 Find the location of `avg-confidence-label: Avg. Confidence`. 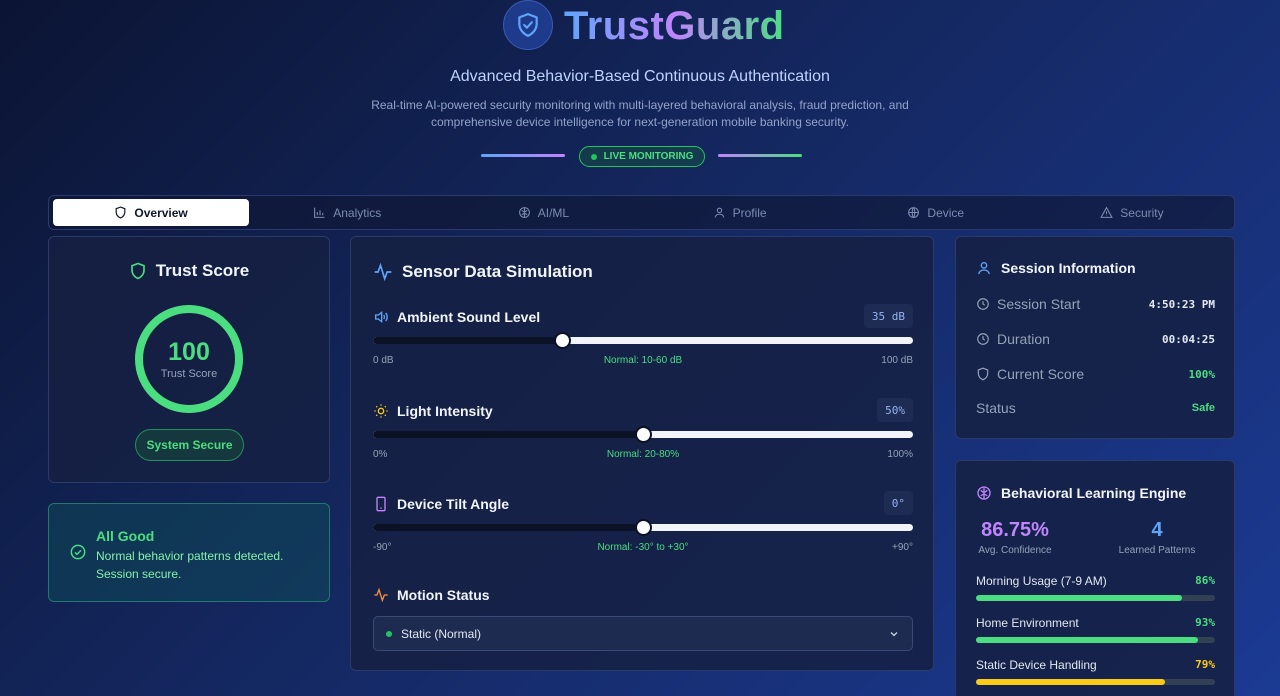

avg-confidence-label: Avg. Confidence is located at coordinates (1015, 550).